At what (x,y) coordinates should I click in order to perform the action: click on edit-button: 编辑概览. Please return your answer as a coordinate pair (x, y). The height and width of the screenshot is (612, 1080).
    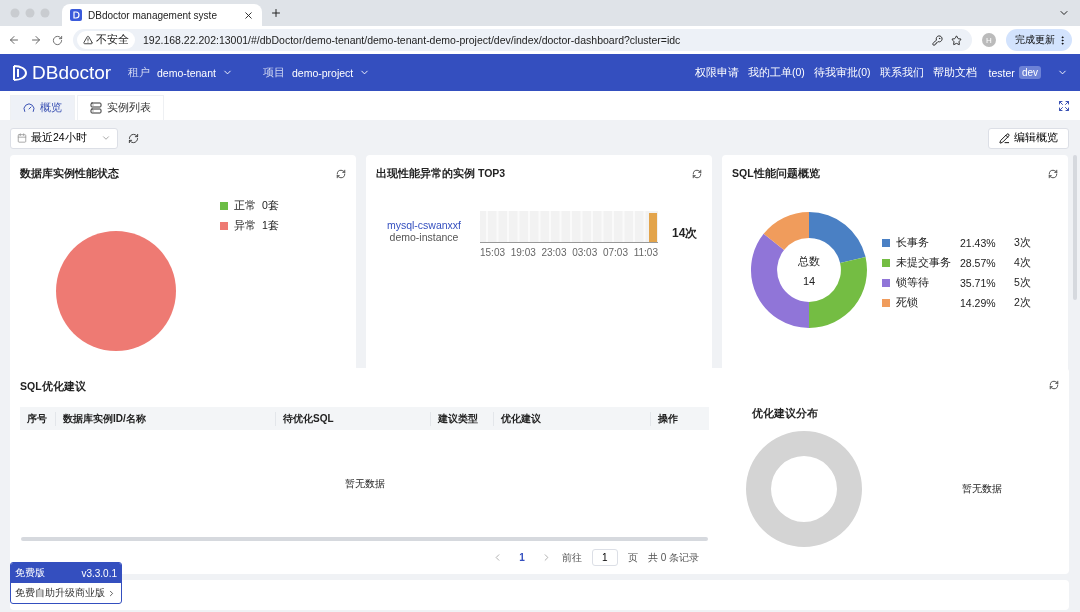
    Looking at the image, I should click on (1028, 138).